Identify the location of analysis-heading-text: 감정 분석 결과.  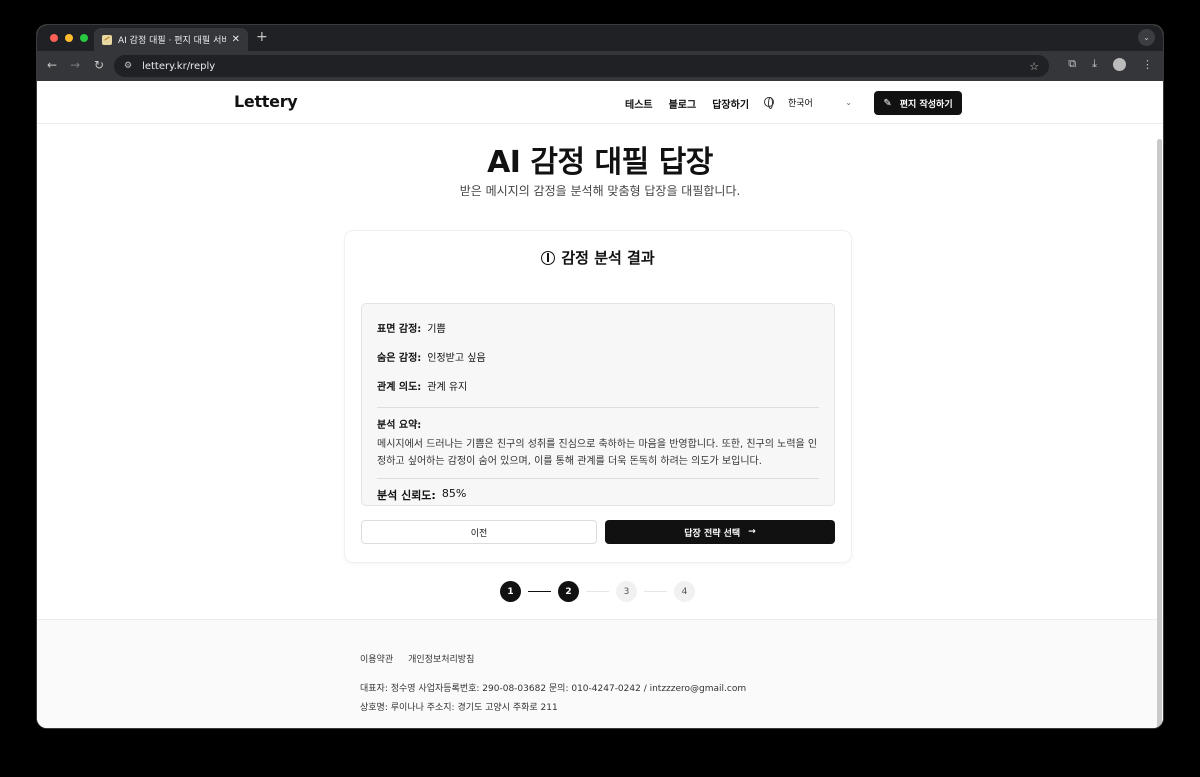
(608, 258).